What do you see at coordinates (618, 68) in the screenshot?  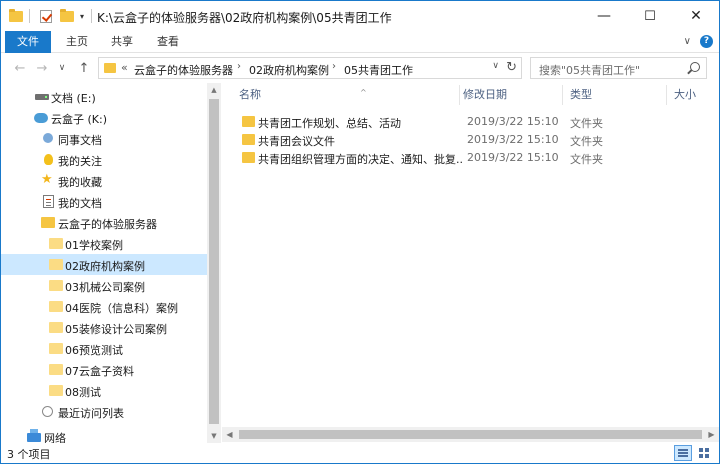 I see `search-input: 搜索"05共青团工作"` at bounding box center [618, 68].